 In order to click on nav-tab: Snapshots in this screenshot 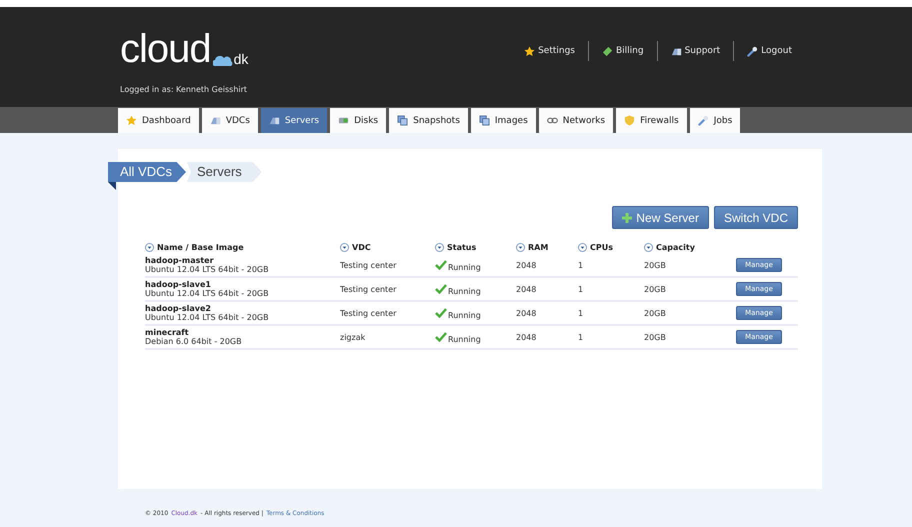, I will do `click(428, 120)`.